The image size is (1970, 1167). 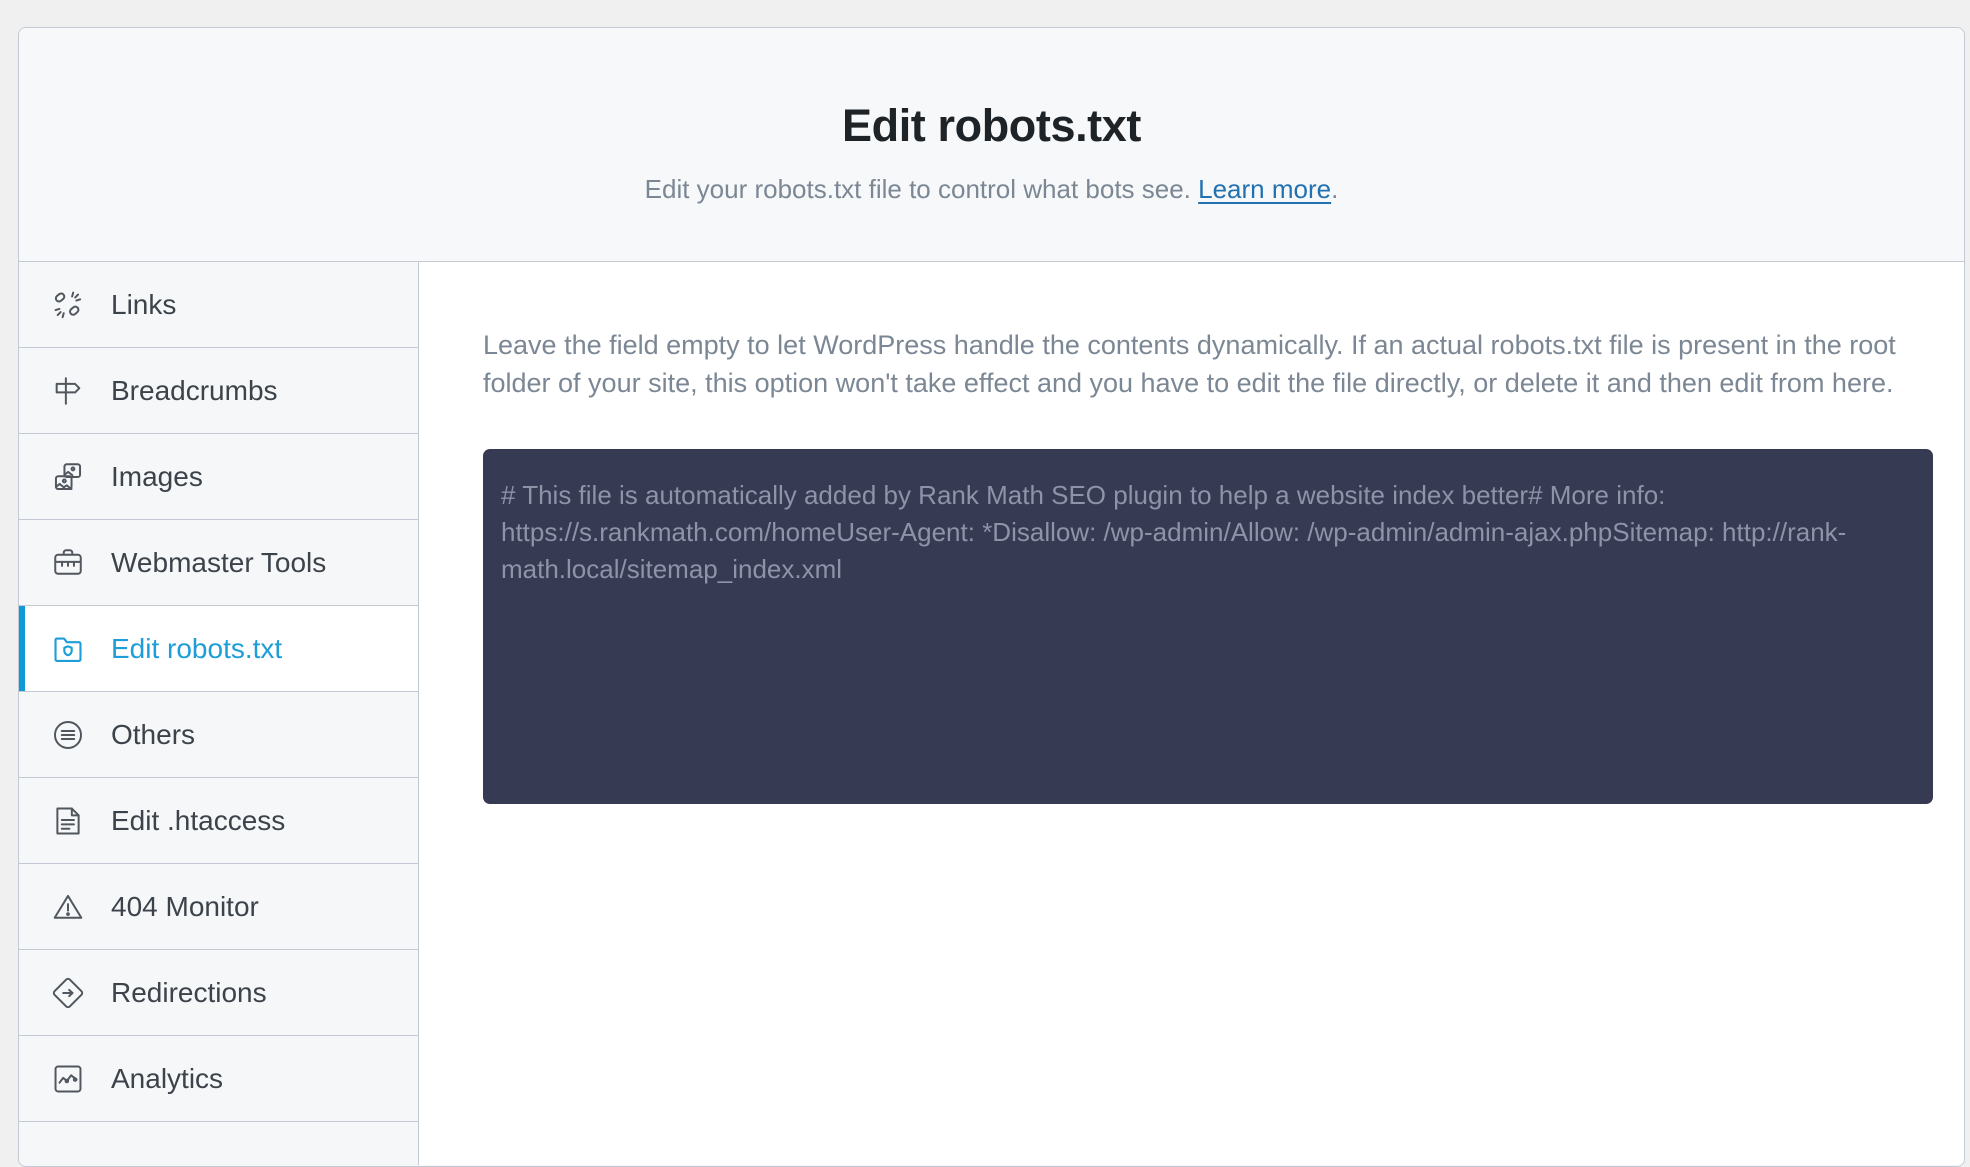 What do you see at coordinates (68, 821) in the screenshot?
I see `file-lines-icon` at bounding box center [68, 821].